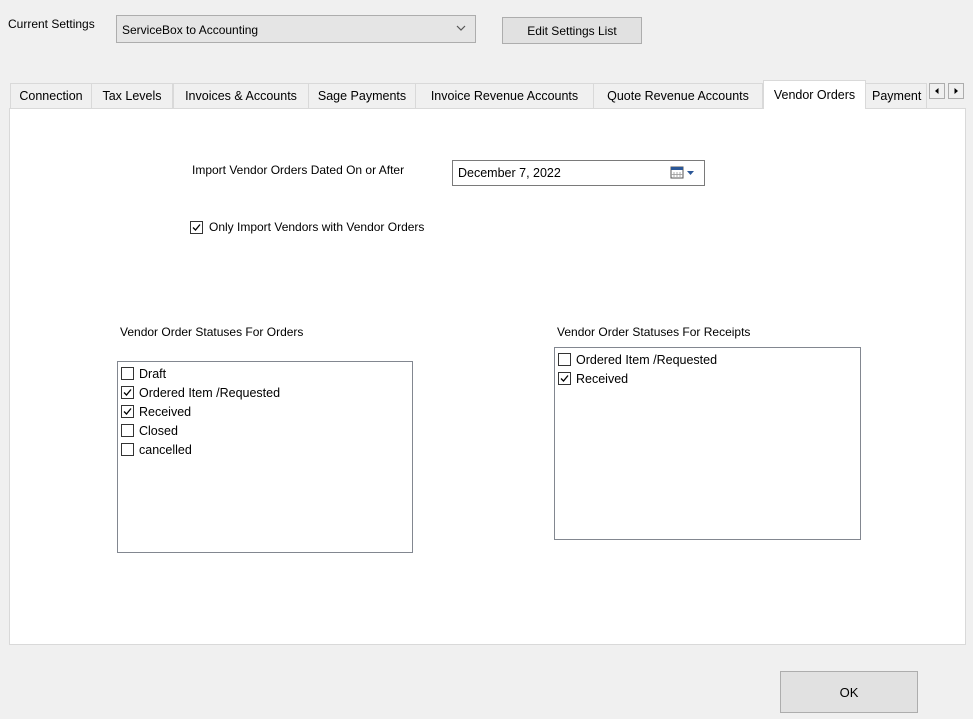 This screenshot has width=973, height=719. Describe the element at coordinates (153, 373) in the screenshot. I see `status-label-draft: Draft` at that location.